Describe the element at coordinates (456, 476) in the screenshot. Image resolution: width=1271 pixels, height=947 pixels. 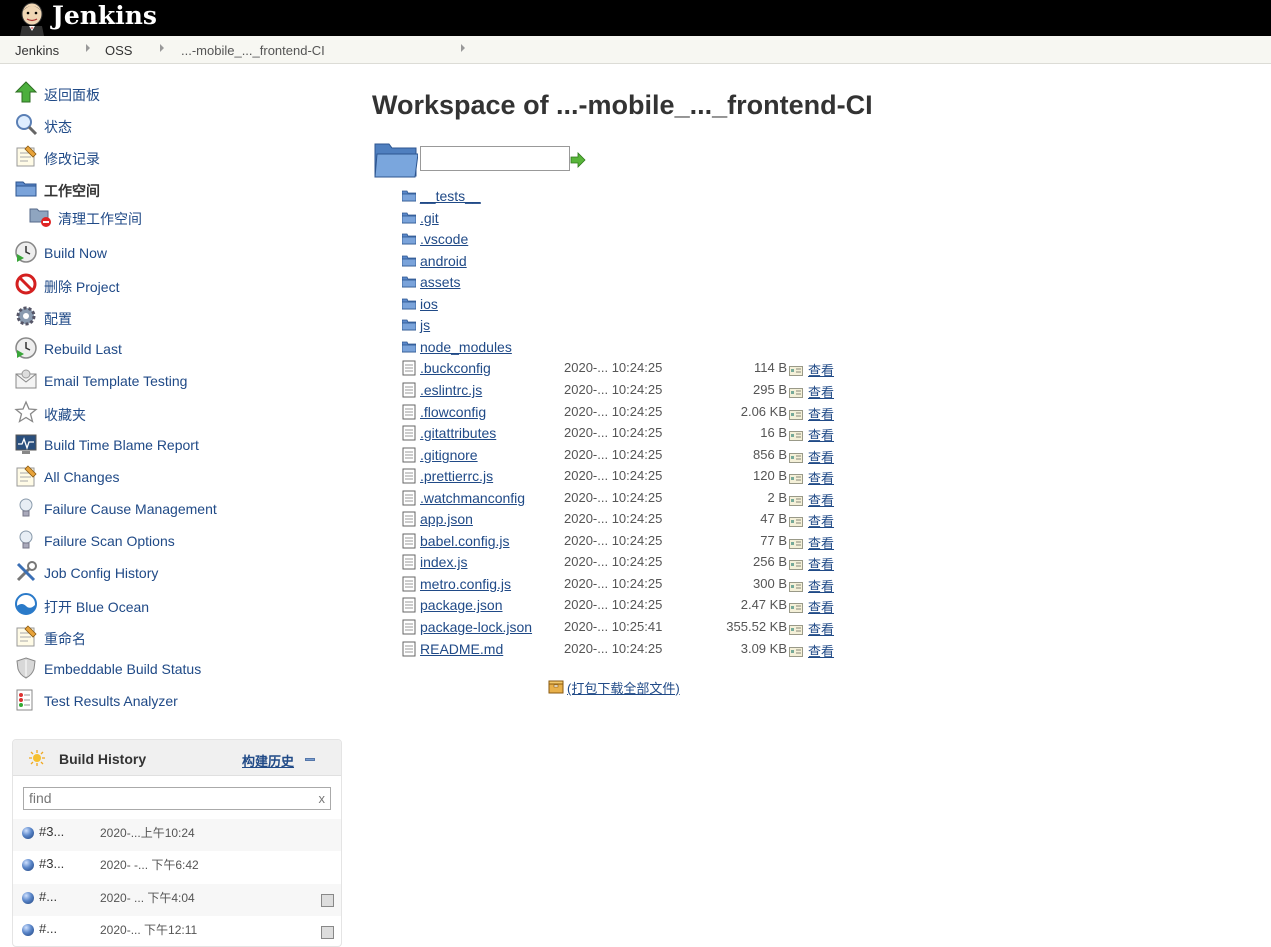
I see `file-link: .prettierrc.js` at that location.